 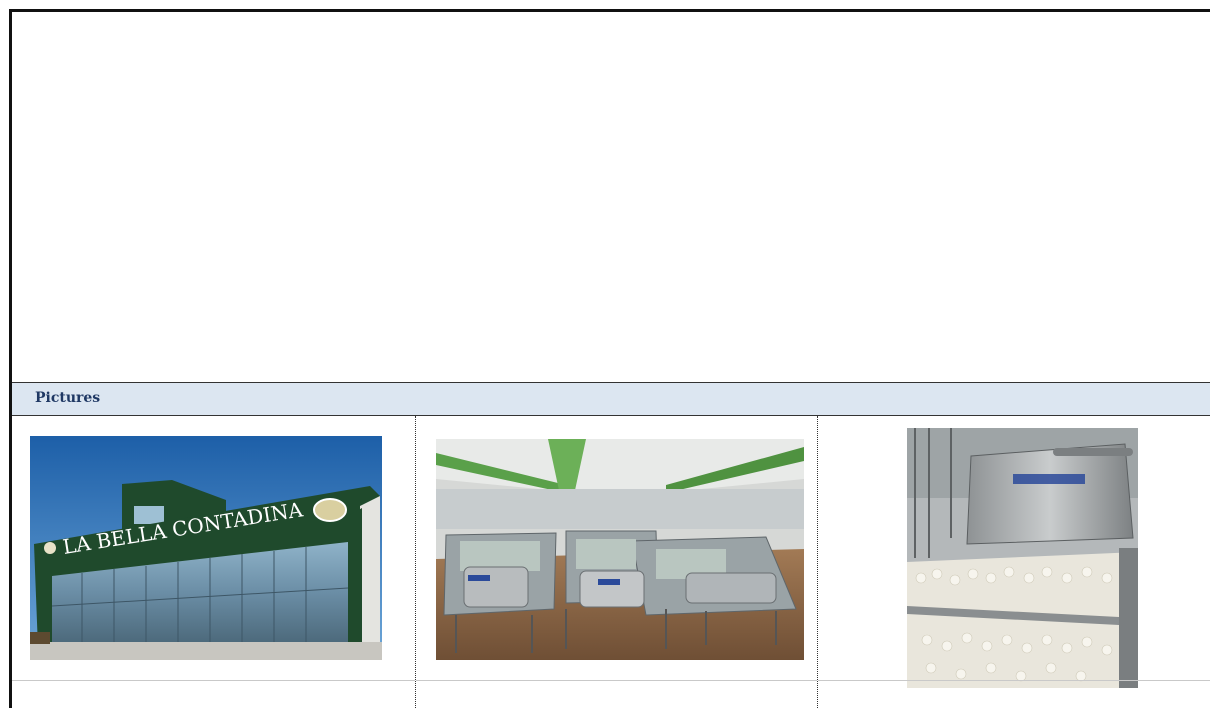 I want to click on building-exterior-photo: LA BELLA CONTADINA, so click(x=206, y=548).